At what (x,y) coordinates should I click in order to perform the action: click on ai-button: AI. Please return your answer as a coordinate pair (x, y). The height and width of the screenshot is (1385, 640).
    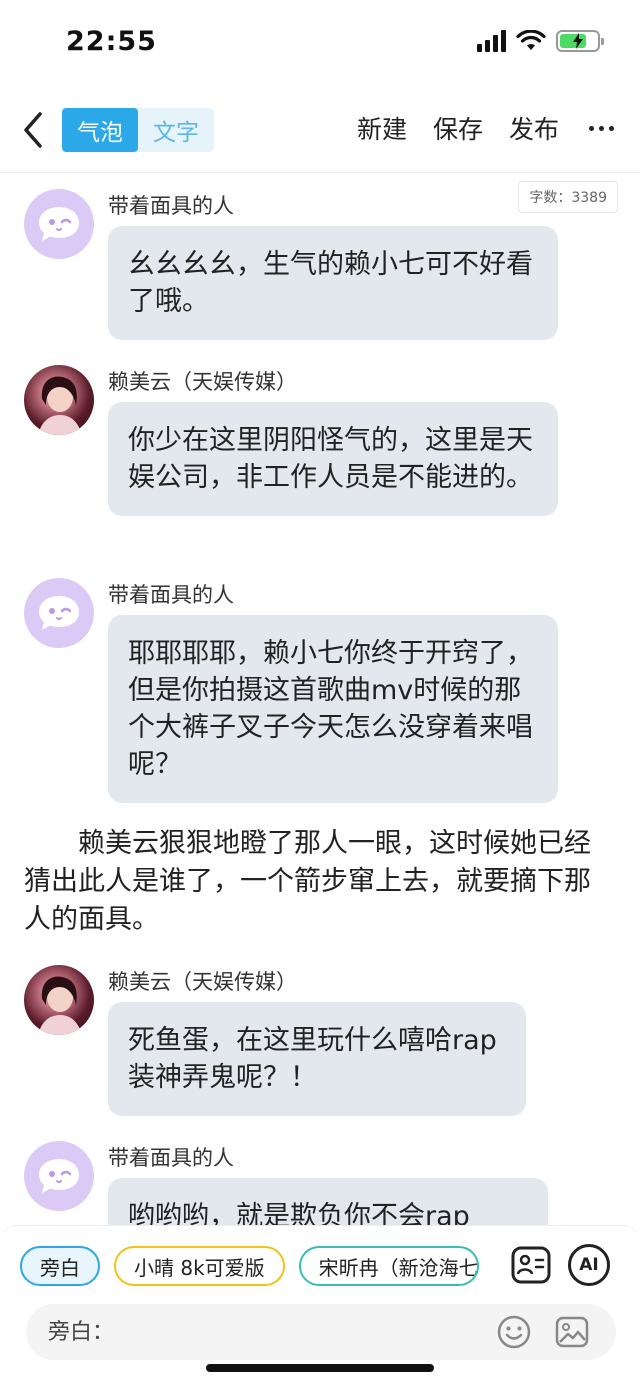
    Looking at the image, I should click on (589, 1265).